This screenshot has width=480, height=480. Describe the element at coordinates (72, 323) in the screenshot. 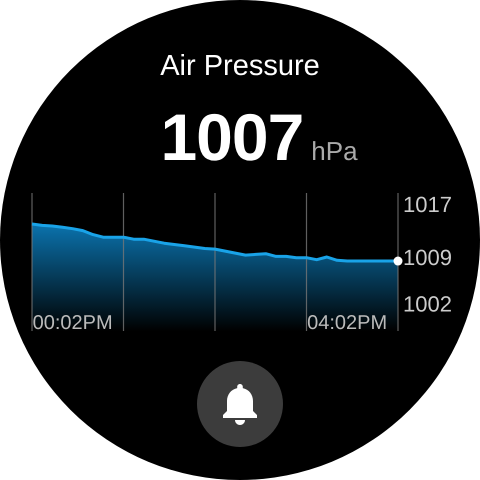

I see `axis-label: 00:02PM` at that location.